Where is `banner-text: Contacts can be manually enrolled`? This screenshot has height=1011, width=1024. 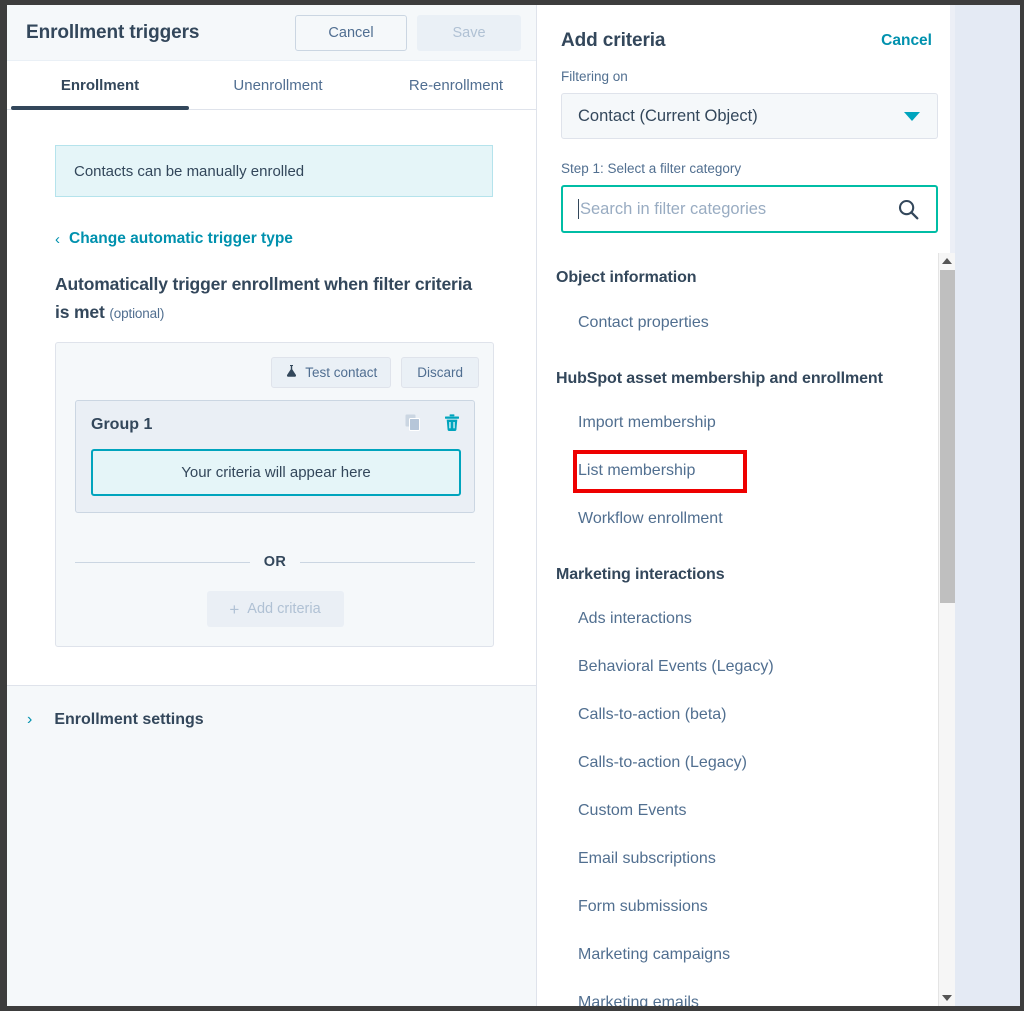 banner-text: Contacts can be manually enrolled is located at coordinates (189, 171).